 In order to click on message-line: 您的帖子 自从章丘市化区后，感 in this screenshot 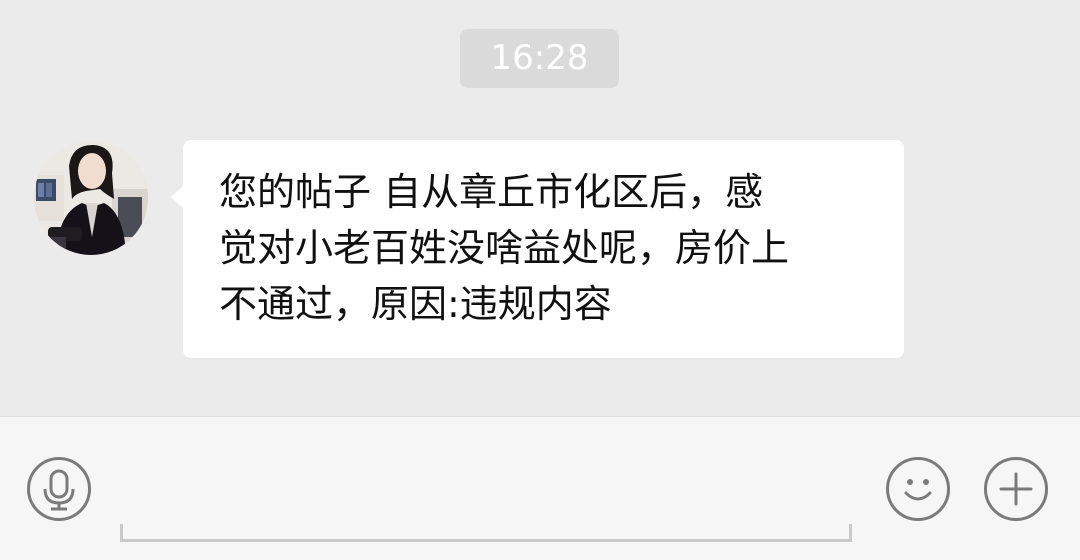, I will do `click(491, 192)`.